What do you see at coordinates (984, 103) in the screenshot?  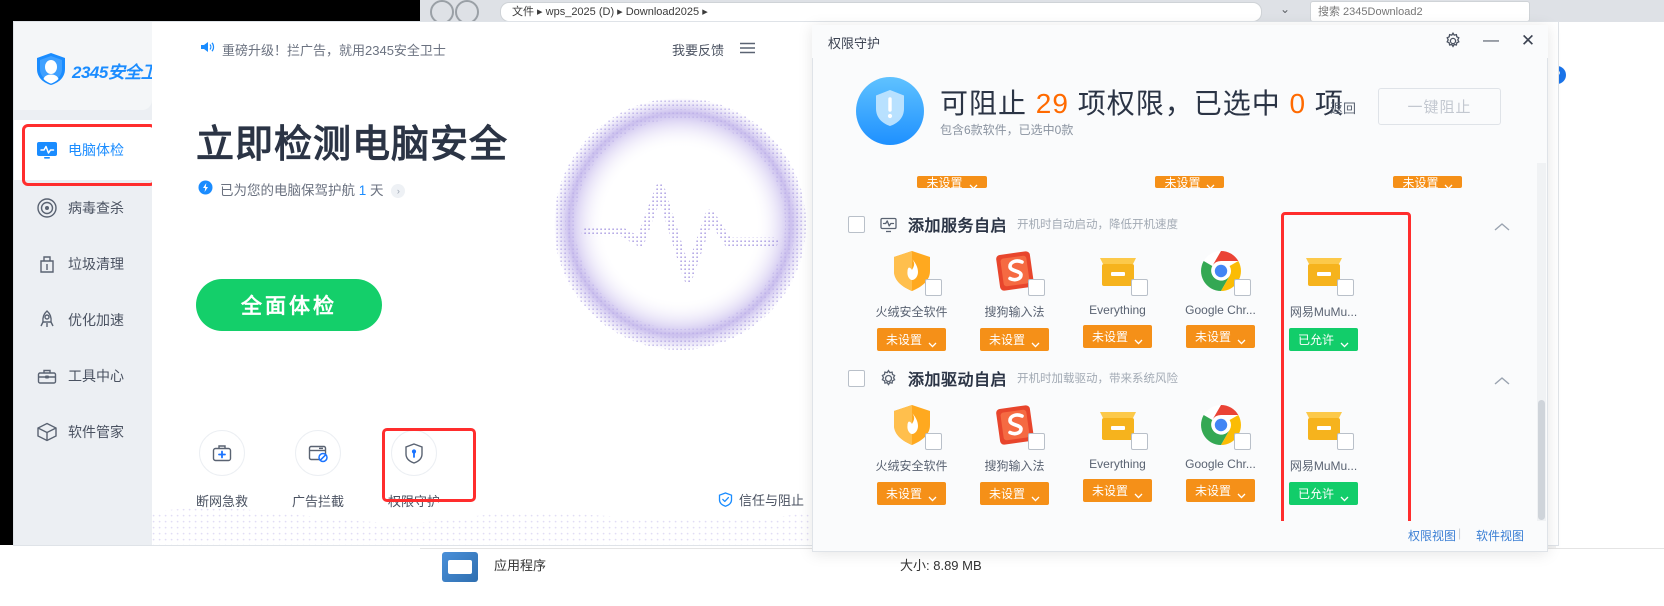 I see `summary-prefix: 可阻止` at bounding box center [984, 103].